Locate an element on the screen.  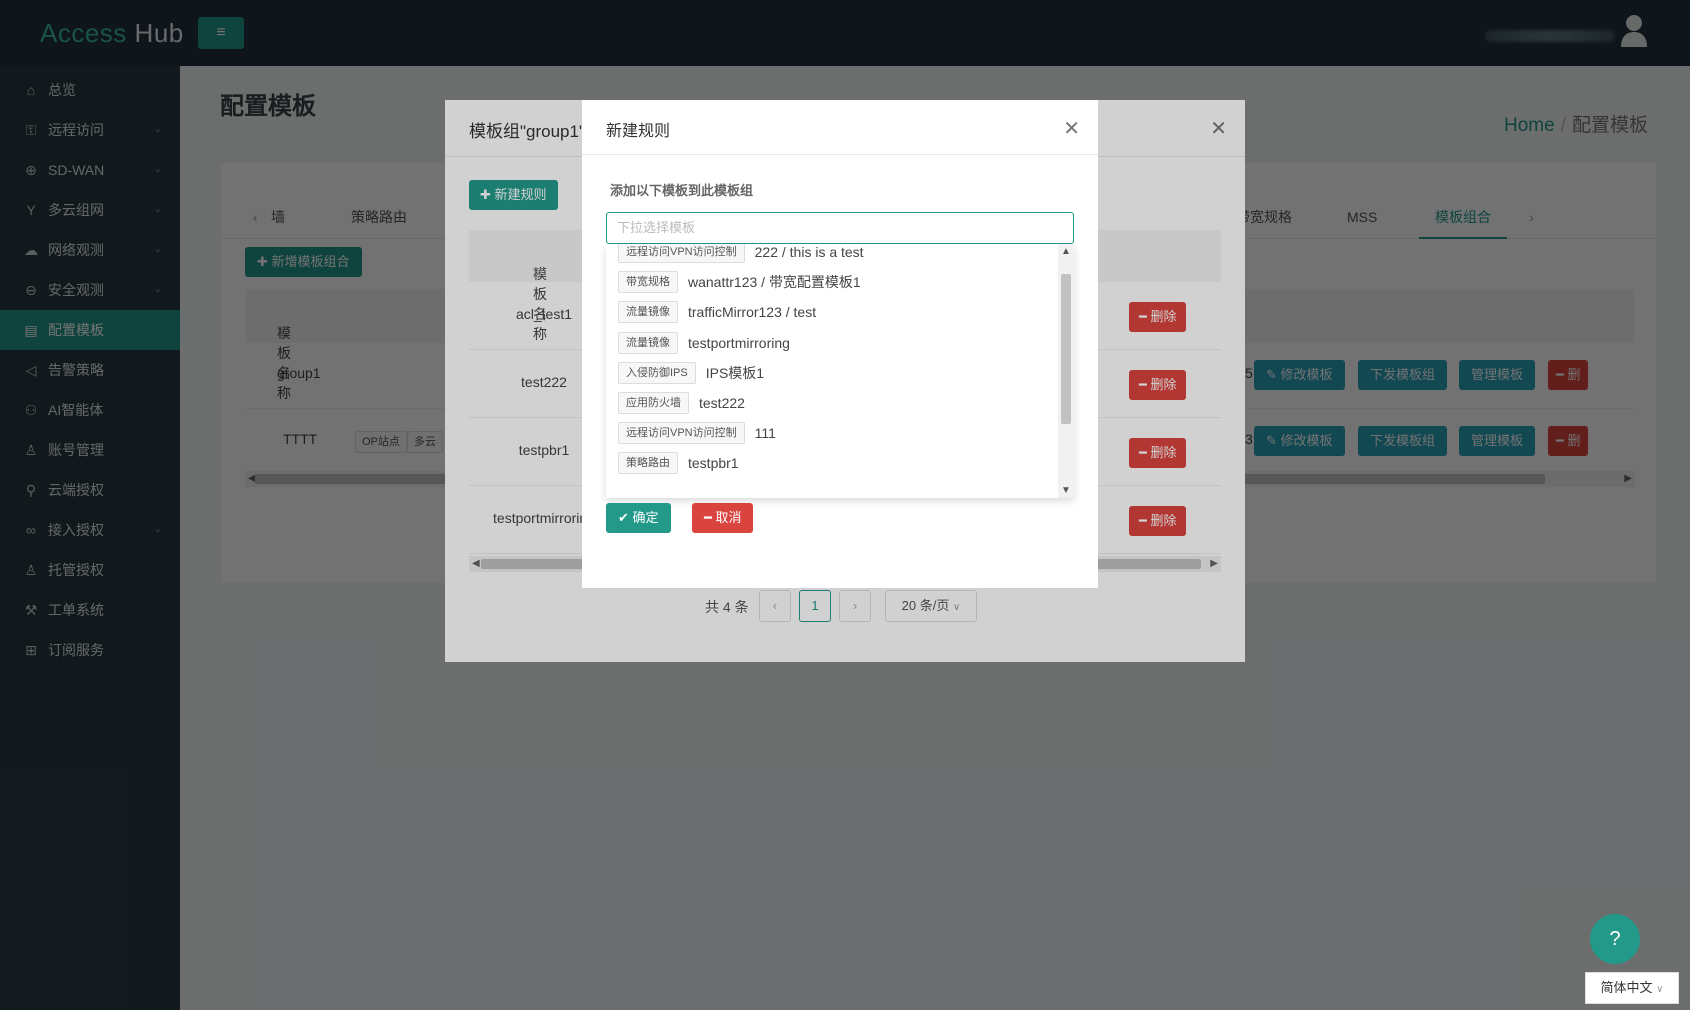
cancel-button: ━ 取消 is located at coordinates (723, 518).